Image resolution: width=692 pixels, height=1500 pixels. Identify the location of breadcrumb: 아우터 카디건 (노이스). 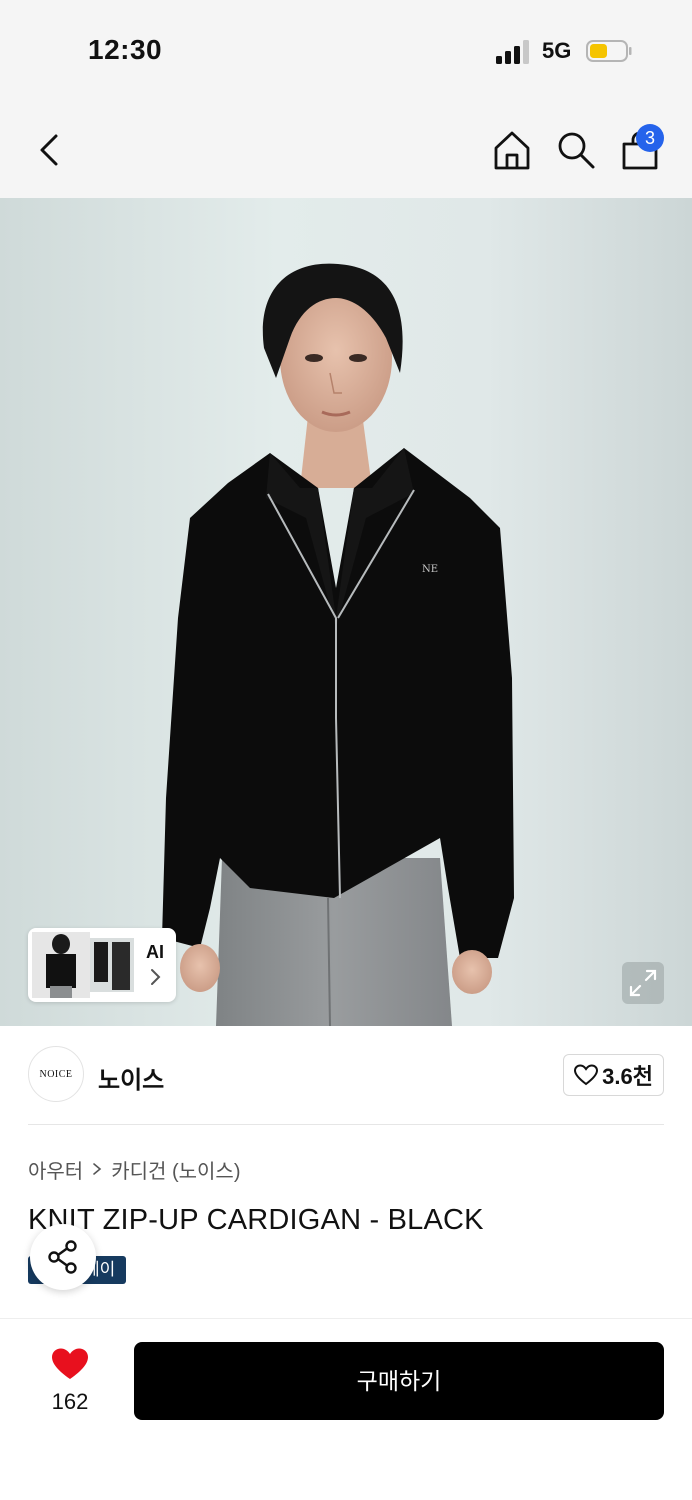
(134, 1169).